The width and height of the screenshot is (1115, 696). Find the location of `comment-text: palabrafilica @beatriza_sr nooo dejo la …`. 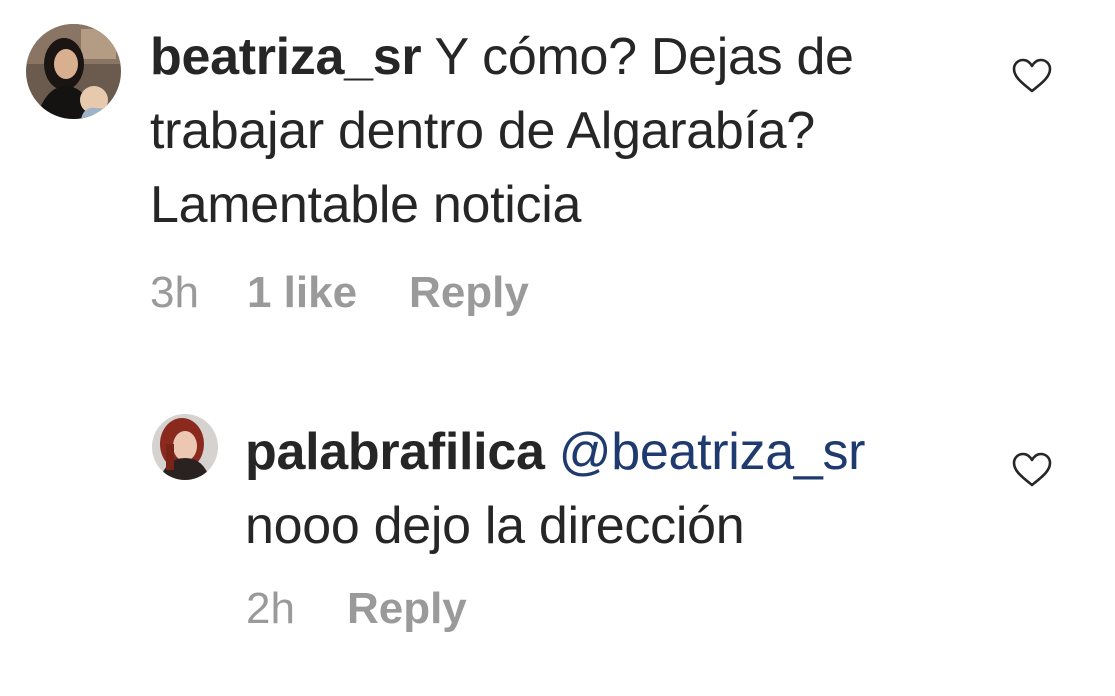

comment-text: palabrafilica @beatriza_sr nooo dejo la … is located at coordinates (615, 489).